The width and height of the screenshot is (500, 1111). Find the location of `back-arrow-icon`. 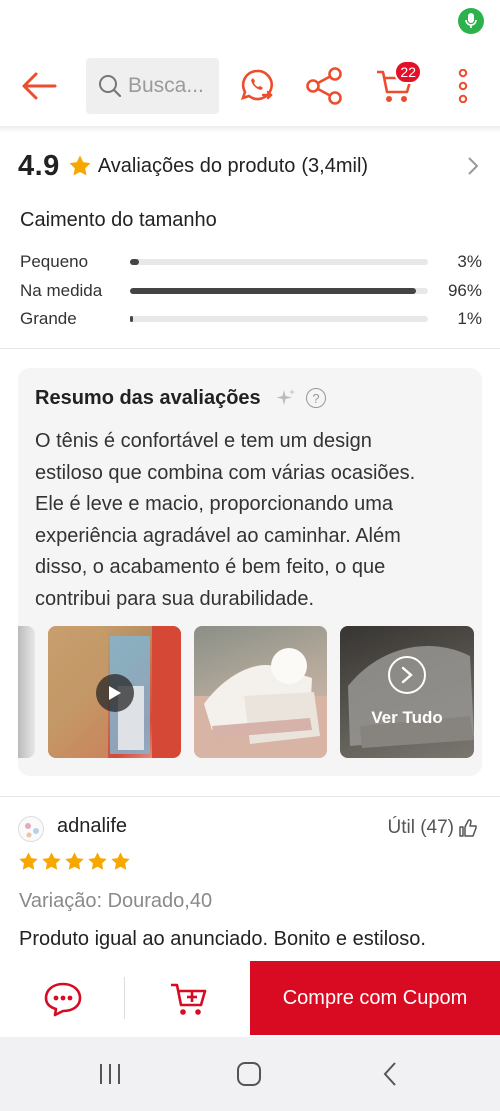

back-arrow-icon is located at coordinates (39, 86).